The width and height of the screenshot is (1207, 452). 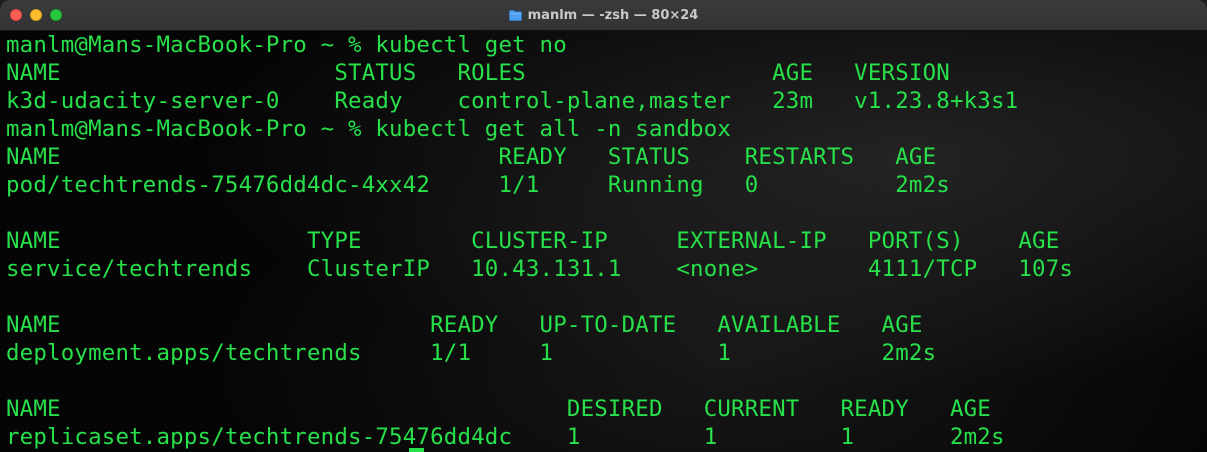 I want to click on folder-icon, so click(x=515, y=15).